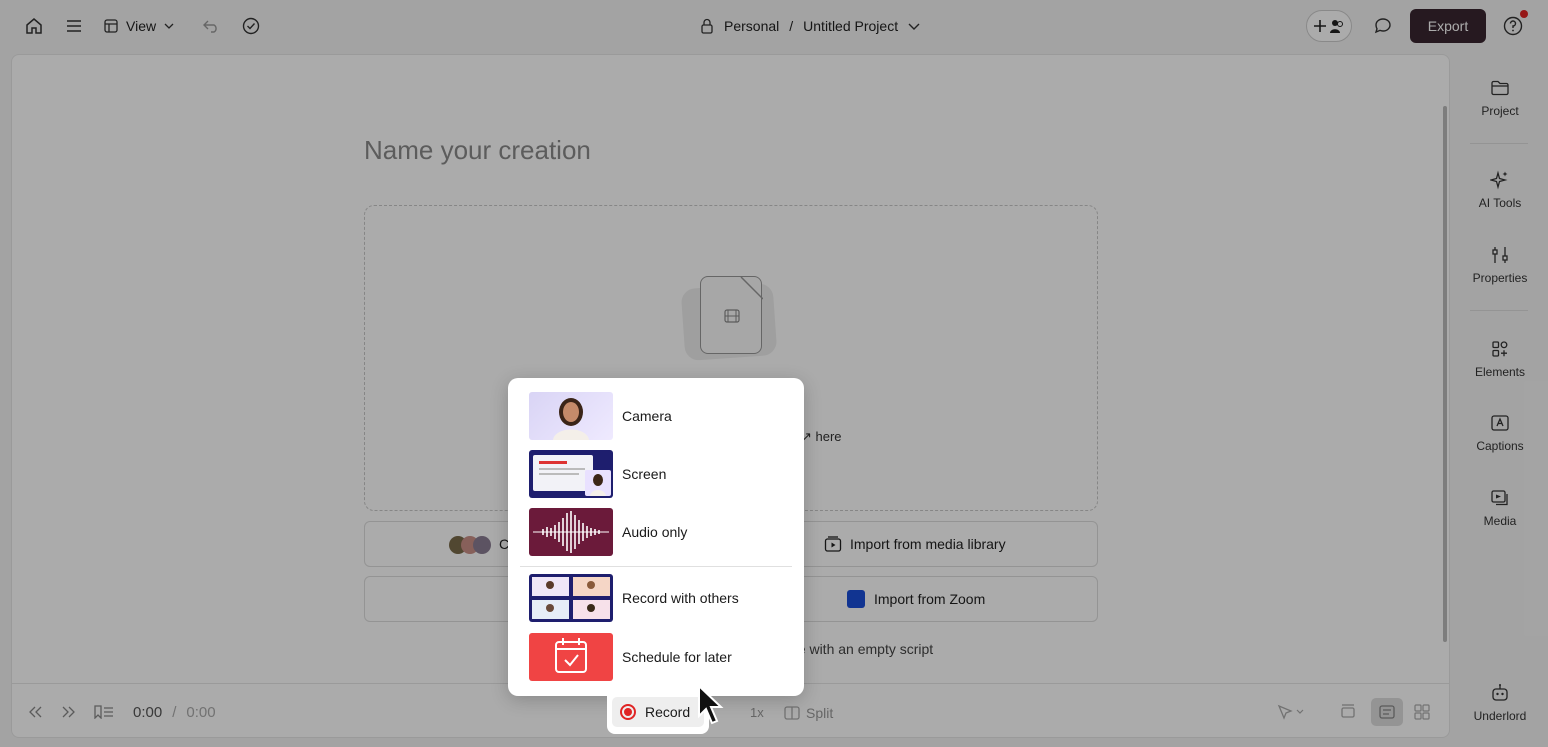 The height and width of the screenshot is (747, 1548). Describe the element at coordinates (1500, 98) in the screenshot. I see `sidebar-item-project: Project` at that location.